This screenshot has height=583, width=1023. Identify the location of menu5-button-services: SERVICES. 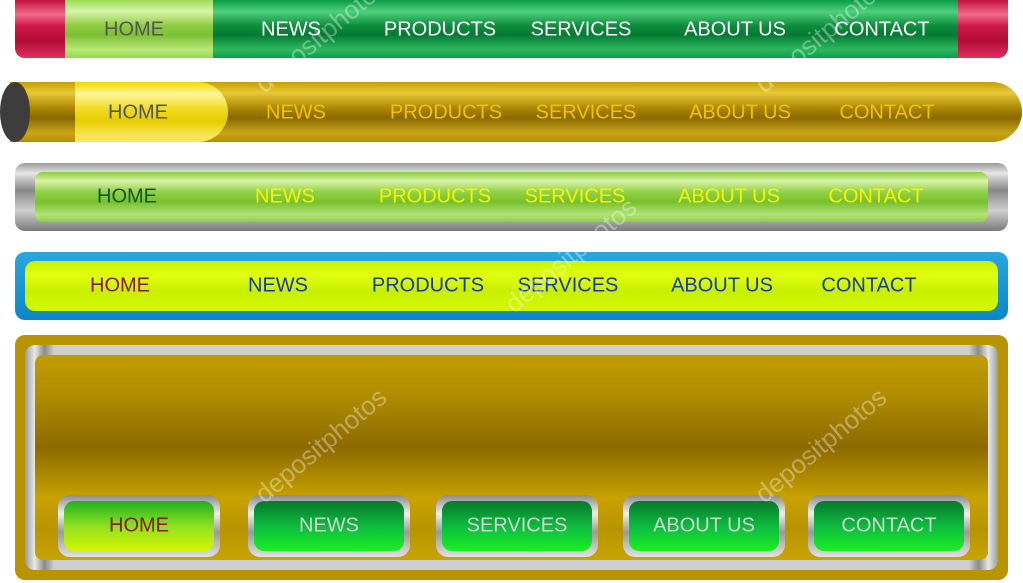
(517, 526).